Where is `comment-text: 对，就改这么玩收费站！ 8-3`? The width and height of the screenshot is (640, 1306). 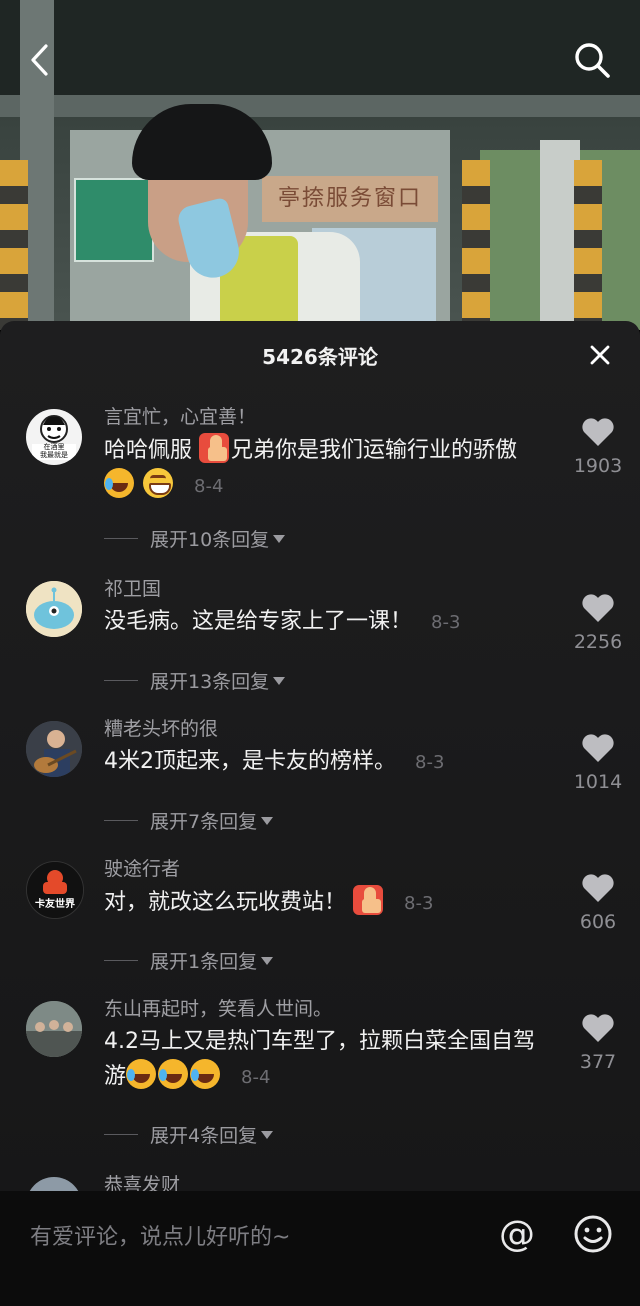
comment-text: 对，就改这么玩收费站！ 8-3 is located at coordinates (324, 903).